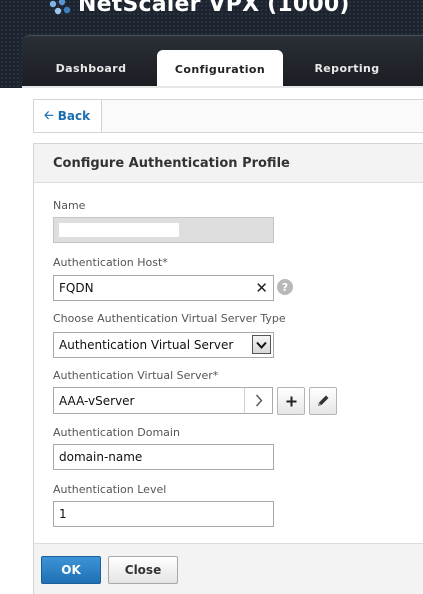 The image size is (423, 594). Describe the element at coordinates (220, 69) in the screenshot. I see `tab-configuration: Configuration` at that location.